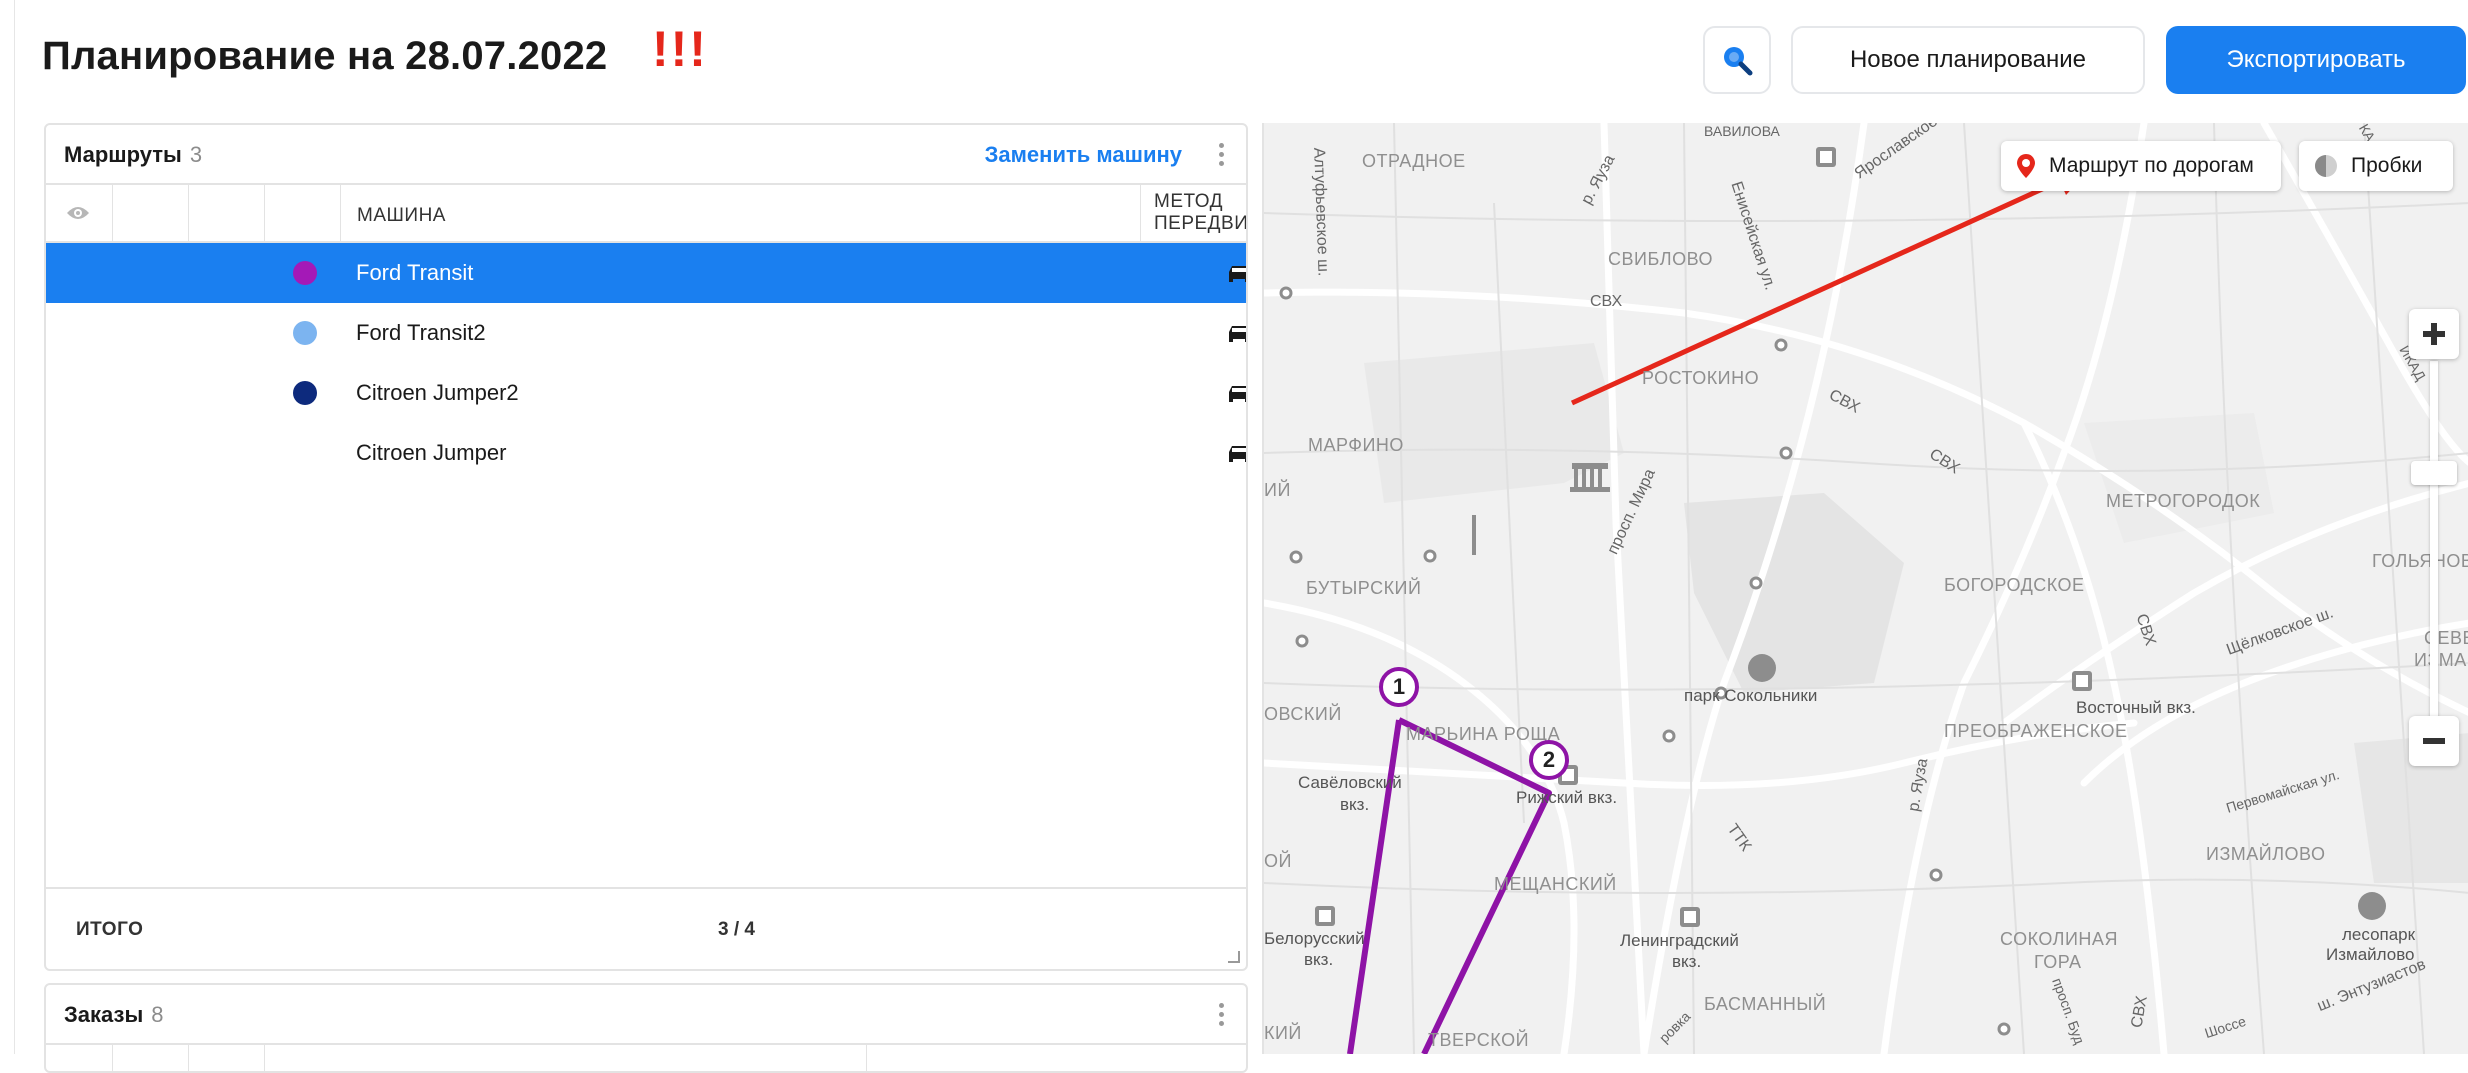 Image resolution: width=2468 pixels, height=1073 pixels. Describe the element at coordinates (2379, 934) in the screenshot. I see `map-poi-label: лесопарк` at that location.